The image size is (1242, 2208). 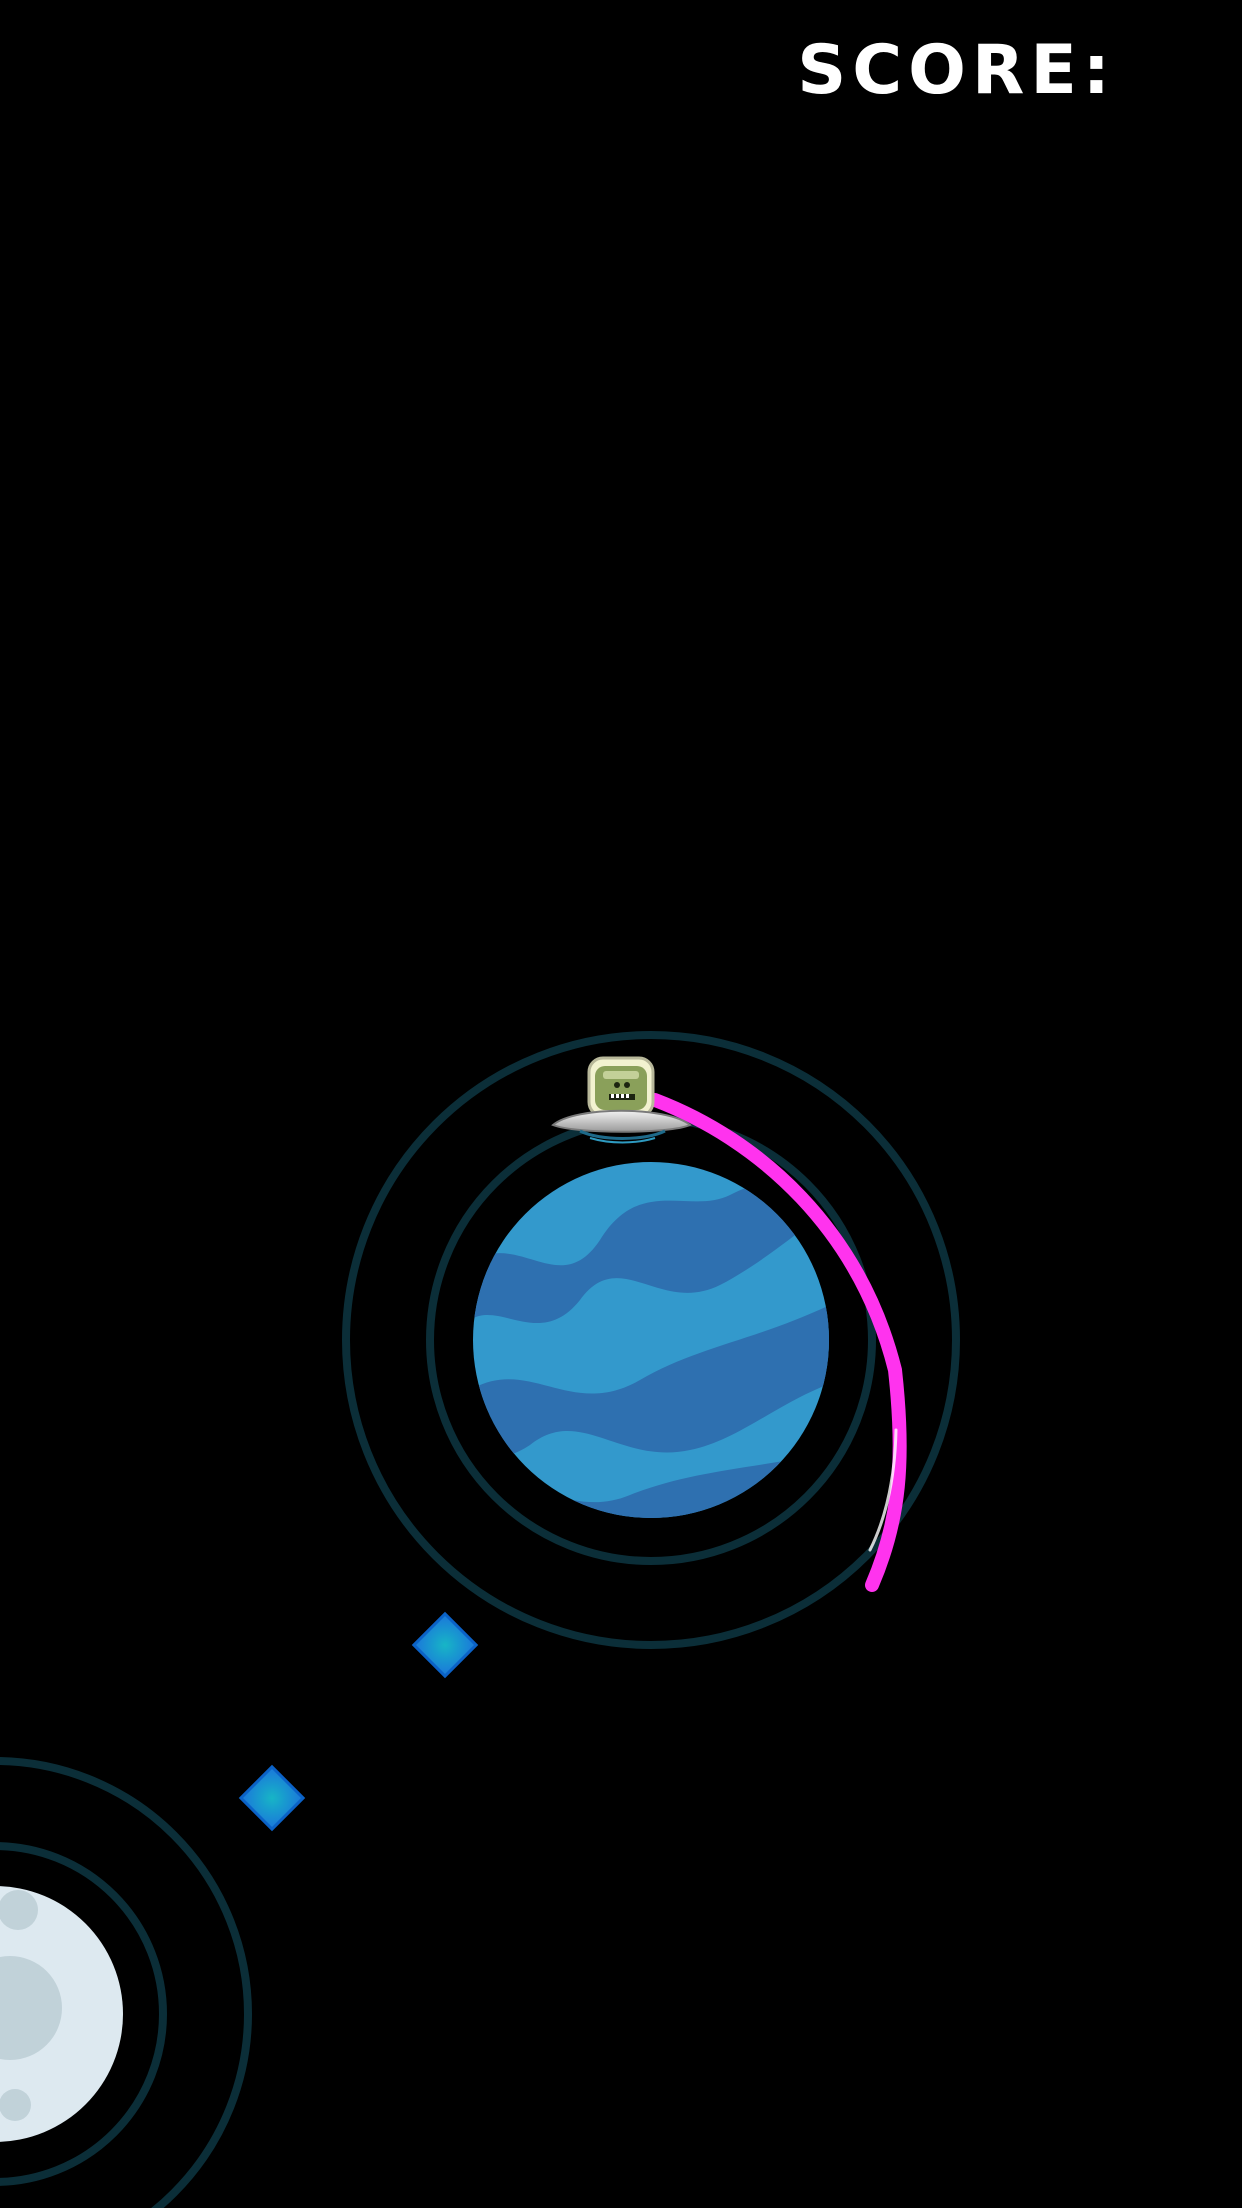 I want to click on blue-striped-planet, so click(x=651, y=1340).